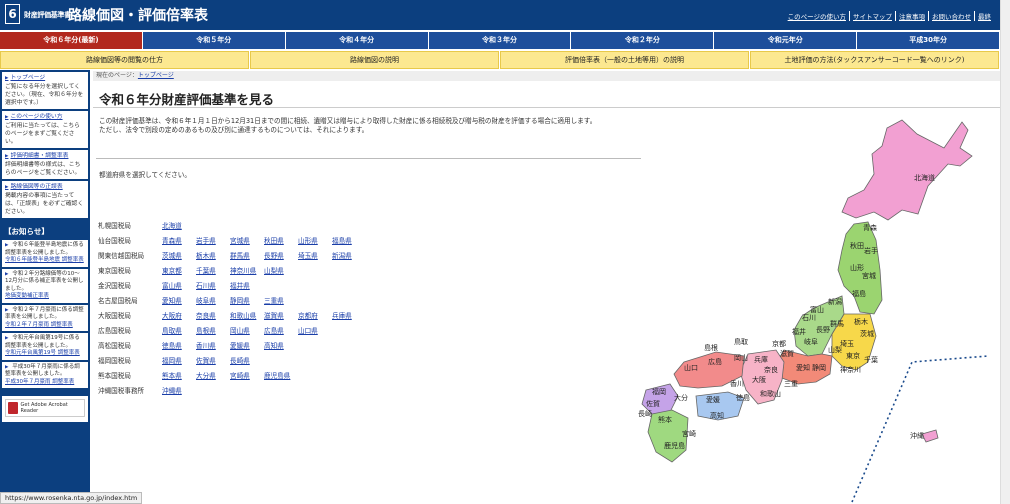  Describe the element at coordinates (138, 15) in the screenshot. I see `logo-title: 路線価図・評価倍率表` at that location.